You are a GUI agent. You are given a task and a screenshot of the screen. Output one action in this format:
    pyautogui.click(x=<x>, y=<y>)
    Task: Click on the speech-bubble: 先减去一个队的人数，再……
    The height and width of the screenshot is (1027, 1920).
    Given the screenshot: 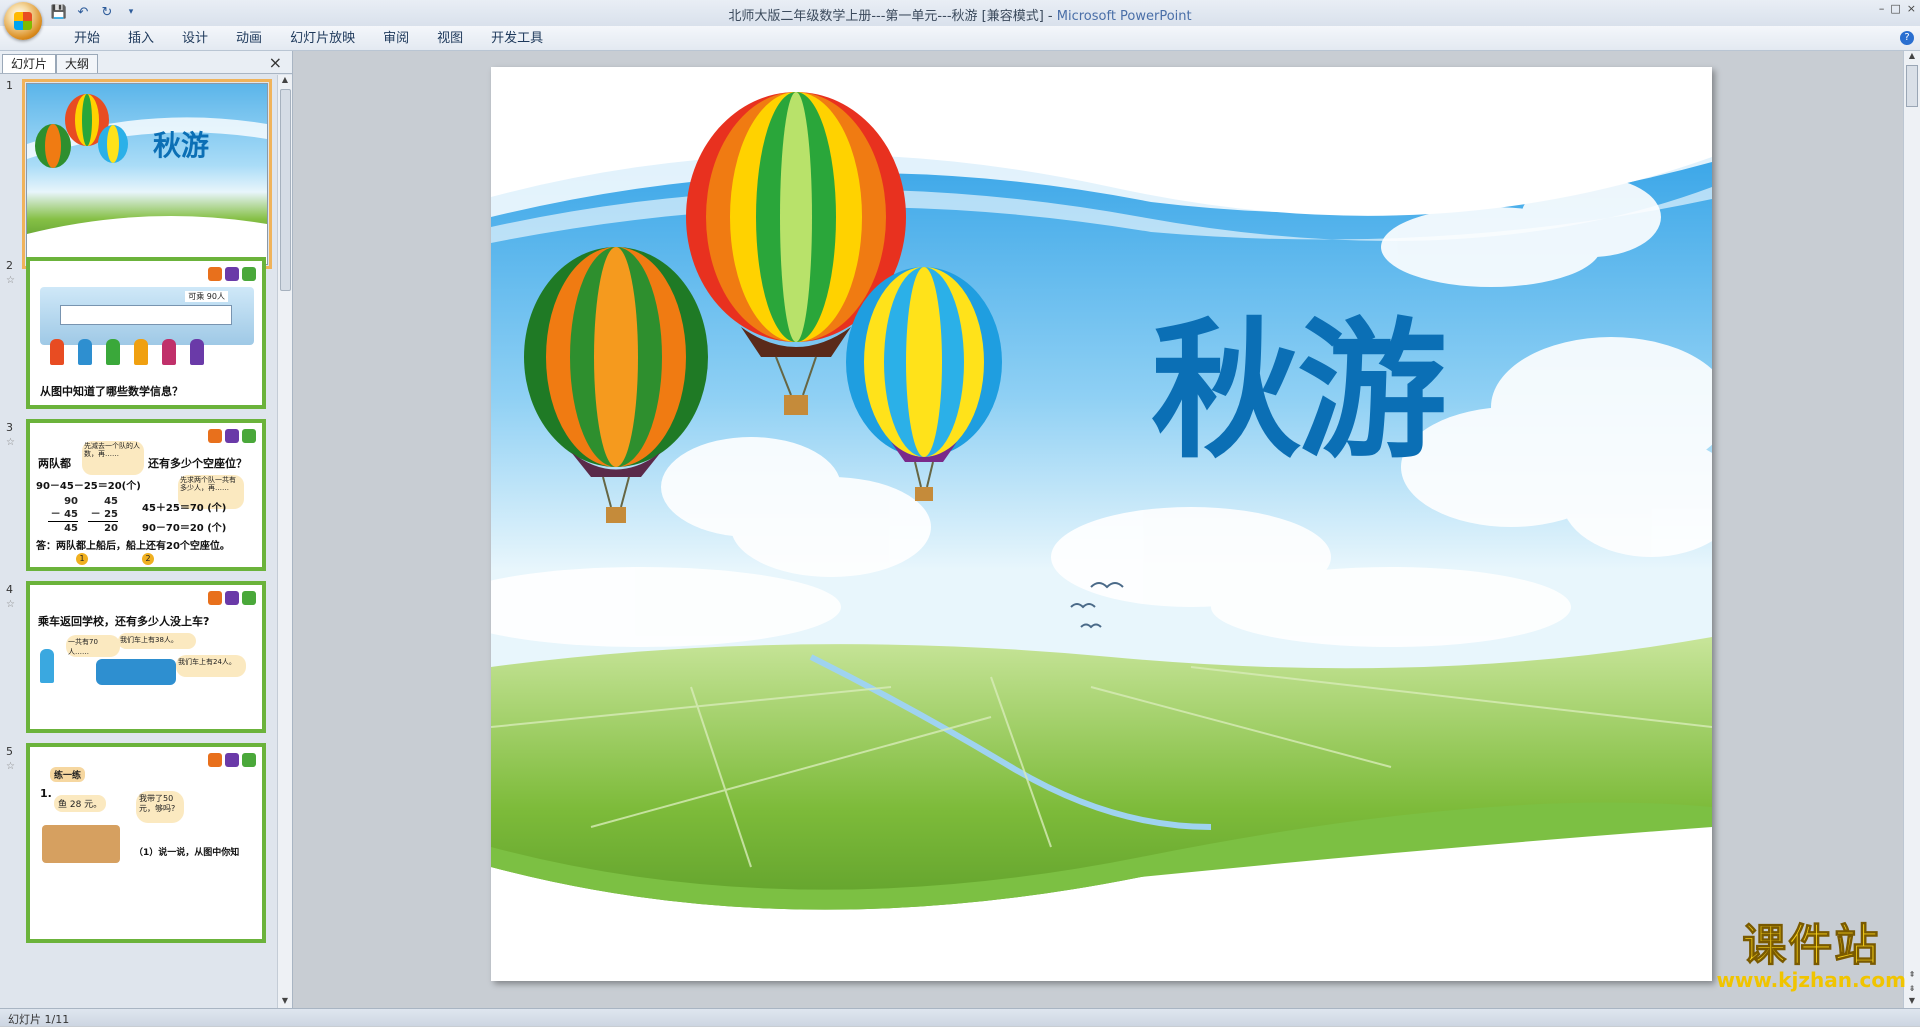 What is the action you would take?
    pyautogui.click(x=113, y=458)
    